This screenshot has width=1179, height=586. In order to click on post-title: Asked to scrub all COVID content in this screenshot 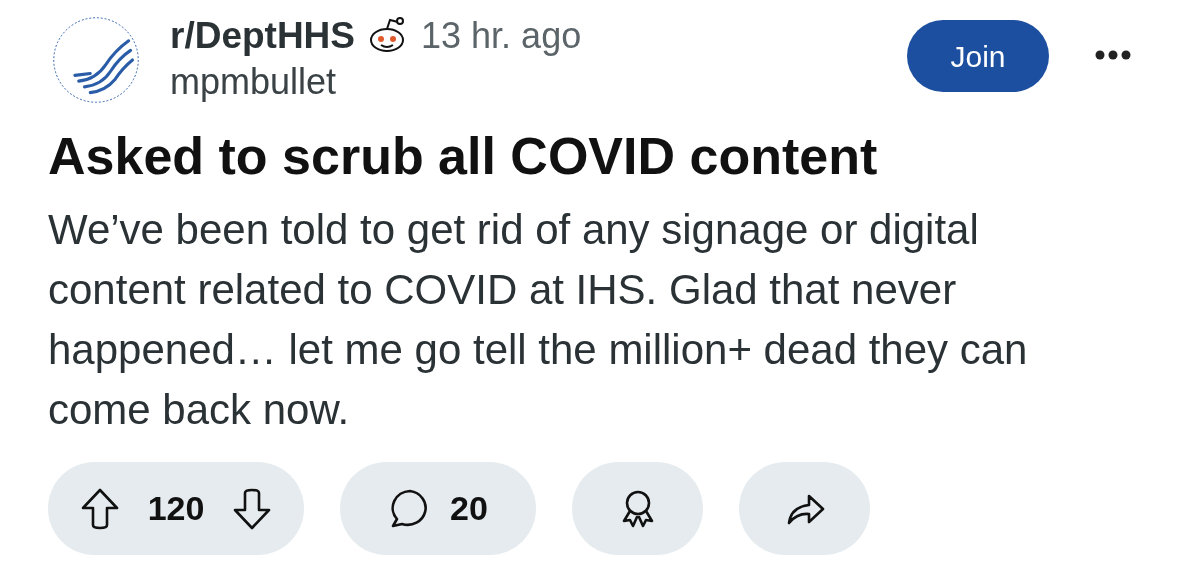, I will do `click(463, 156)`.